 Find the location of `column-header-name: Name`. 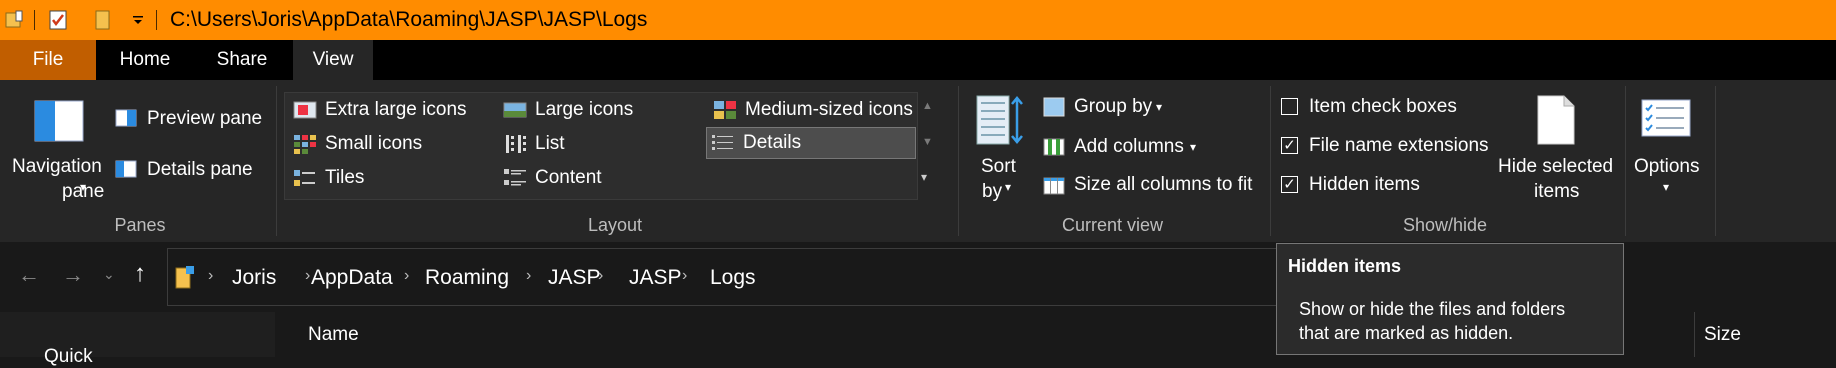

column-header-name: Name is located at coordinates (333, 335).